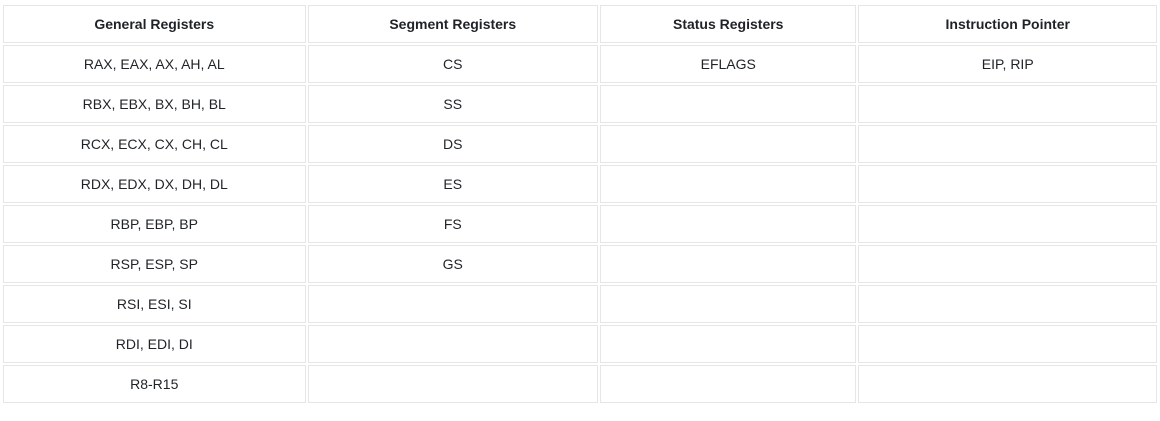 The image size is (1160, 421). Describe the element at coordinates (453, 144) in the screenshot. I see `cell-segment-registers: DS` at that location.